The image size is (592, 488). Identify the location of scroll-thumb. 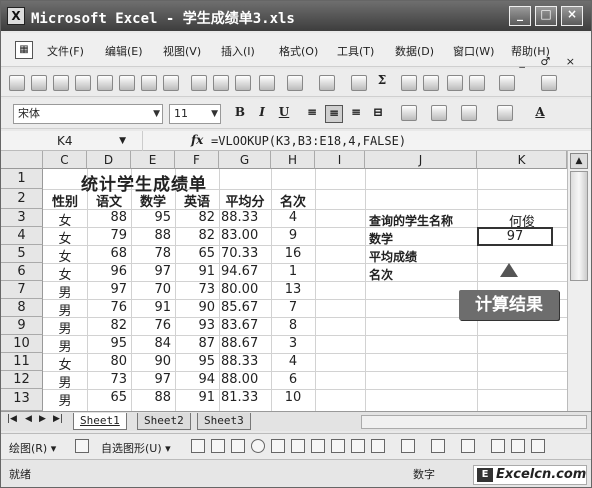
(579, 226).